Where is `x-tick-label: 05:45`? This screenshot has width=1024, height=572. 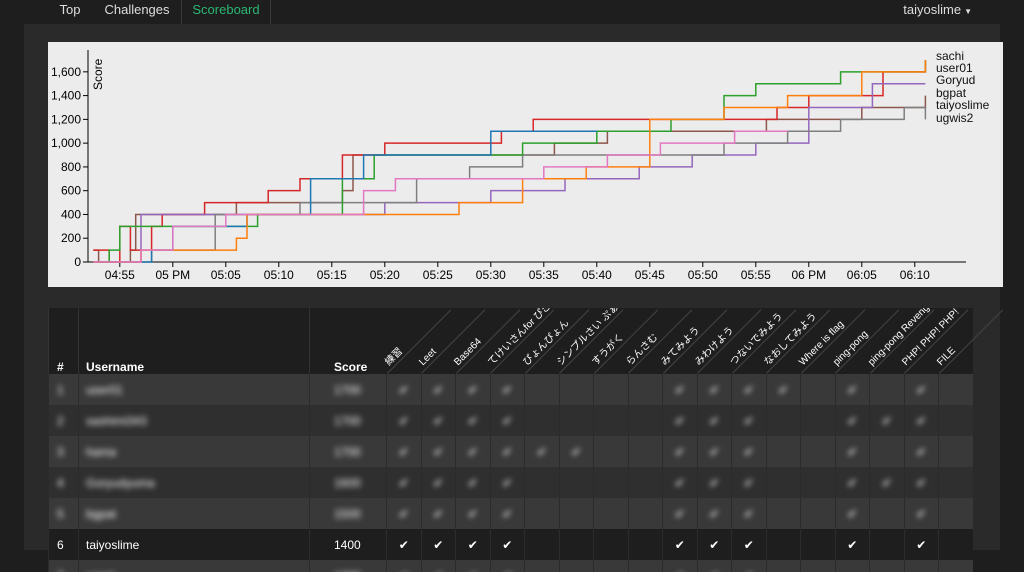 x-tick-label: 05:45 is located at coordinates (650, 275).